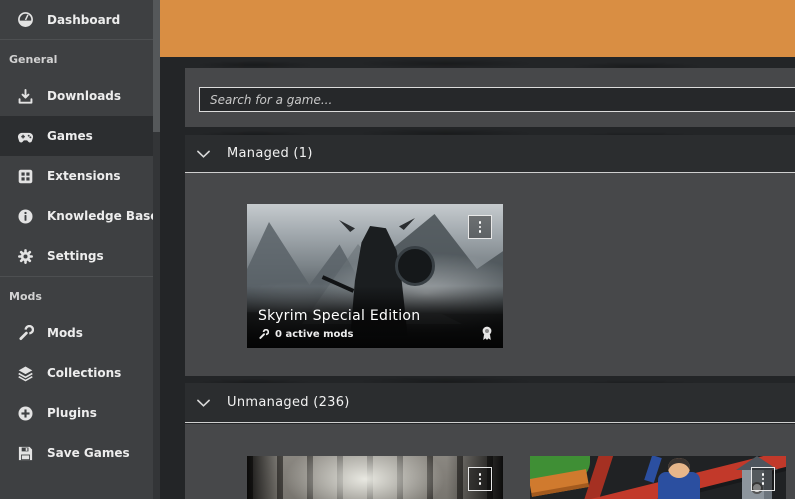  What do you see at coordinates (339, 316) in the screenshot?
I see `game-card-title: Skyrim Special Edition` at bounding box center [339, 316].